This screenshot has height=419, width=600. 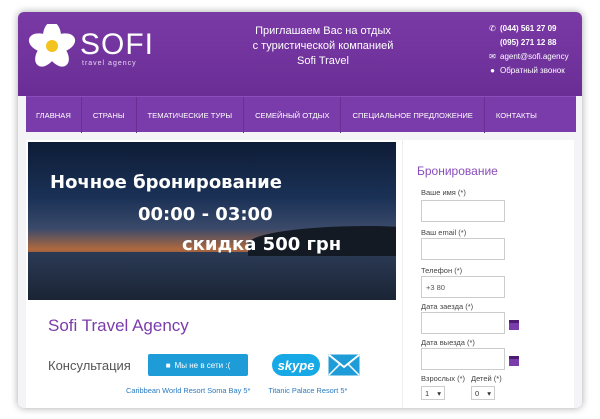 I want to click on email-input, so click(x=463, y=249).